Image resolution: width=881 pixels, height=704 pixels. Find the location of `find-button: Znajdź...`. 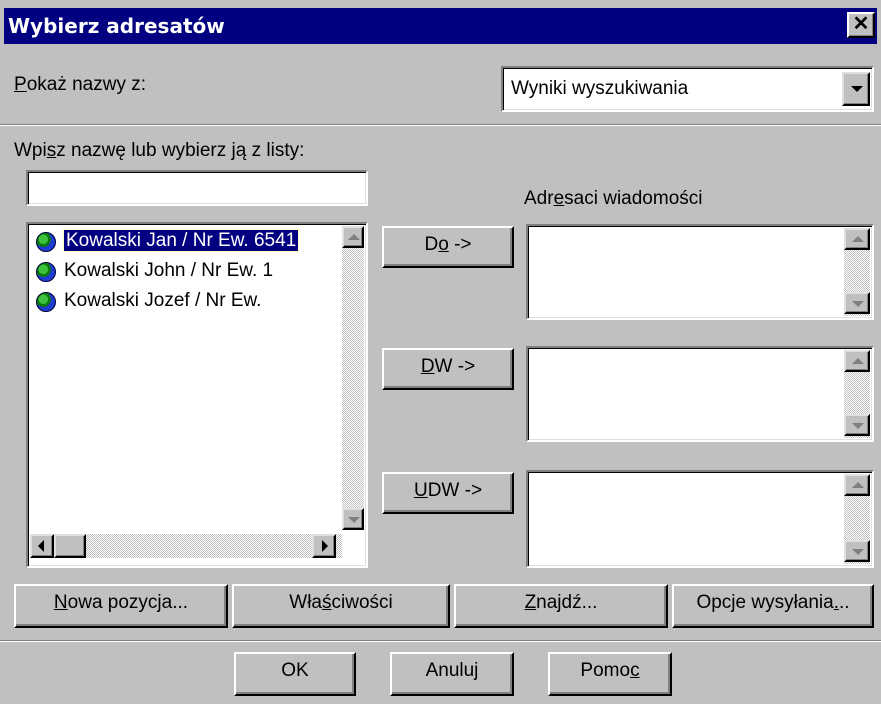

find-button: Znajdź... is located at coordinates (561, 606).